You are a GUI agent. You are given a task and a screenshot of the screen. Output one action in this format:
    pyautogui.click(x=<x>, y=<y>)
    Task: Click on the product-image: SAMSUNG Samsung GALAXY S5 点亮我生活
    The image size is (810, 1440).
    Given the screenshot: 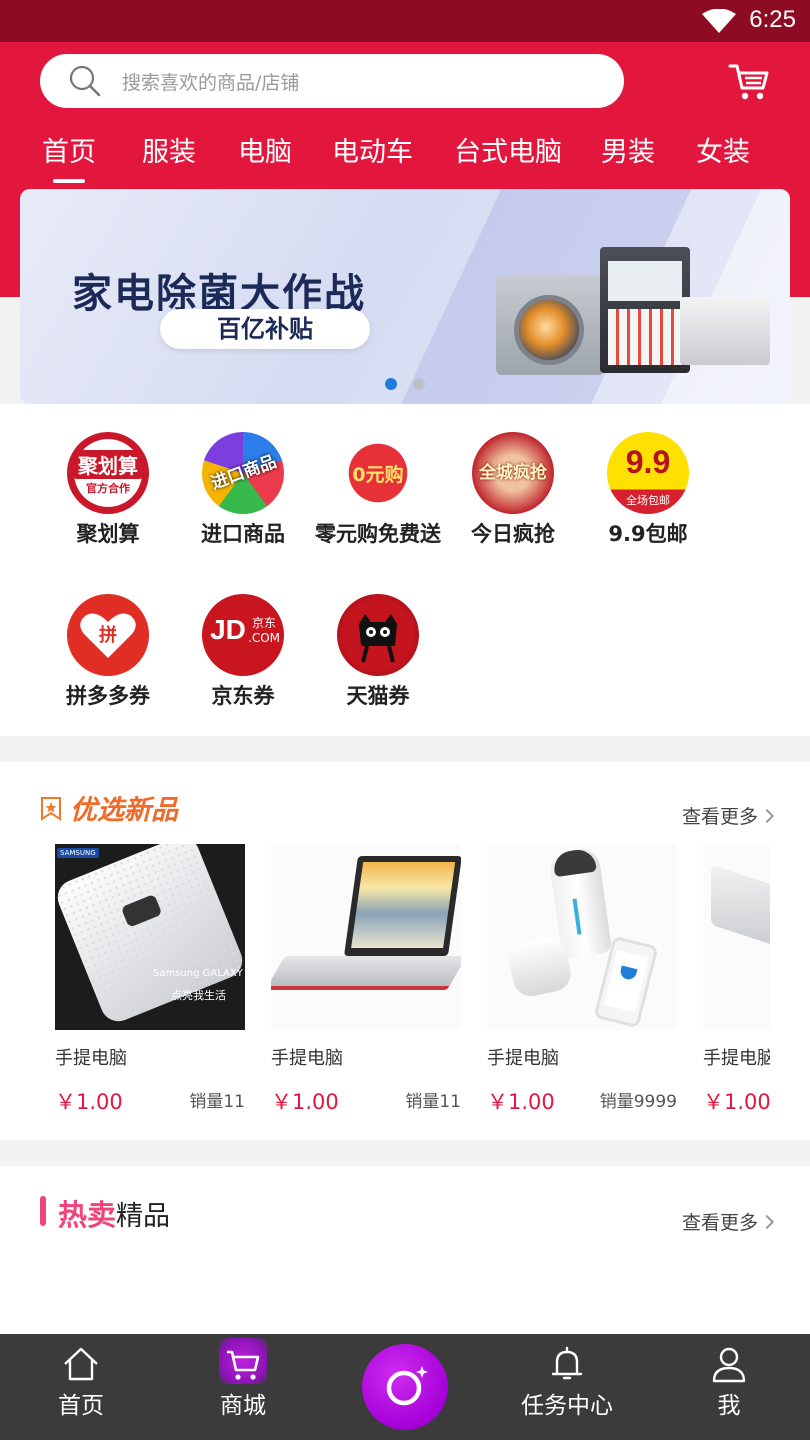 What is the action you would take?
    pyautogui.click(x=150, y=937)
    